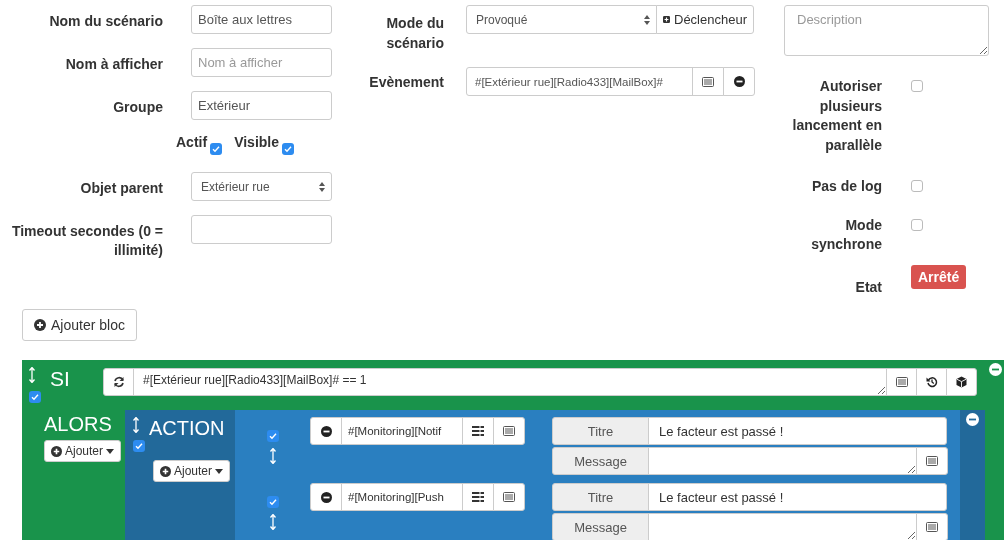 The height and width of the screenshot is (540, 1004). I want to click on state-label: Etat, so click(868, 287).